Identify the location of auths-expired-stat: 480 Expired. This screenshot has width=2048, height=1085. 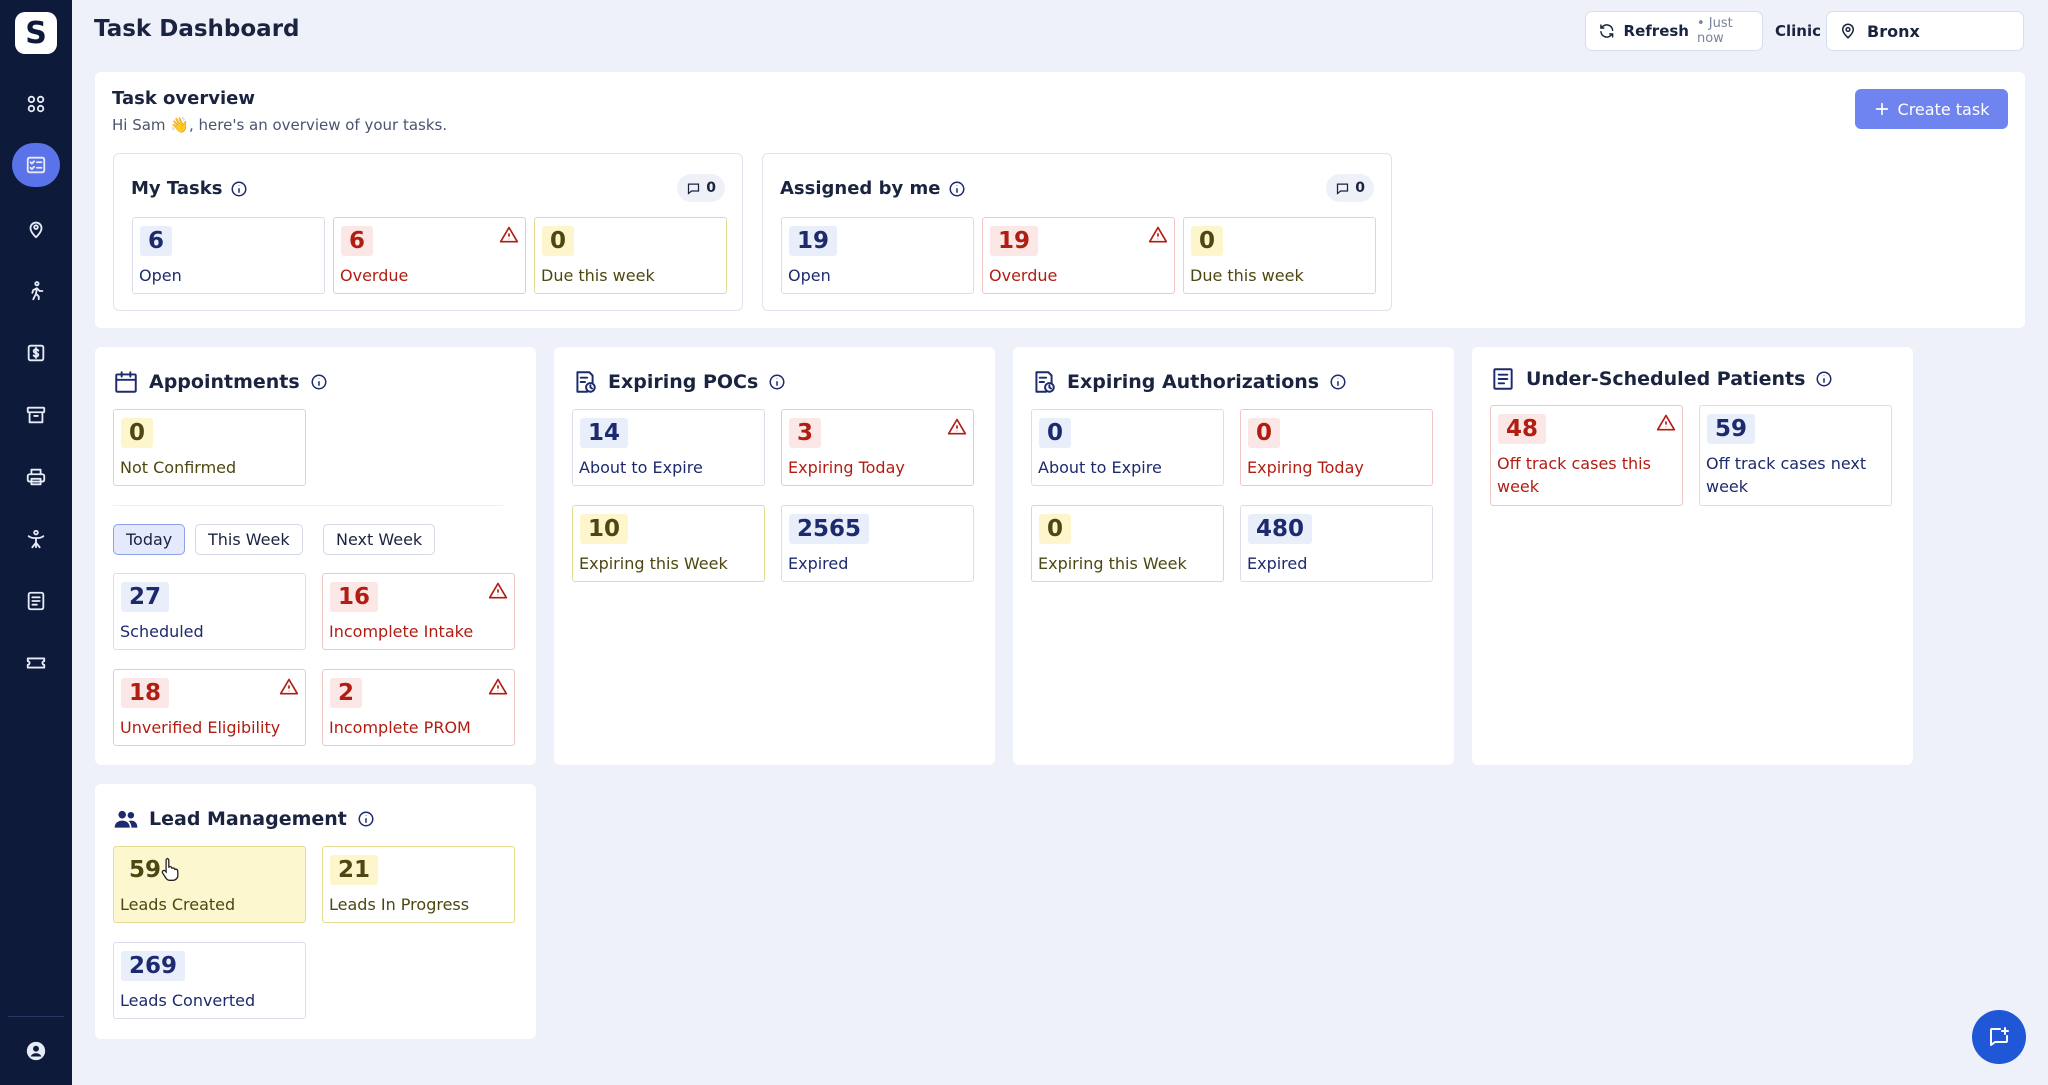
(1336, 543).